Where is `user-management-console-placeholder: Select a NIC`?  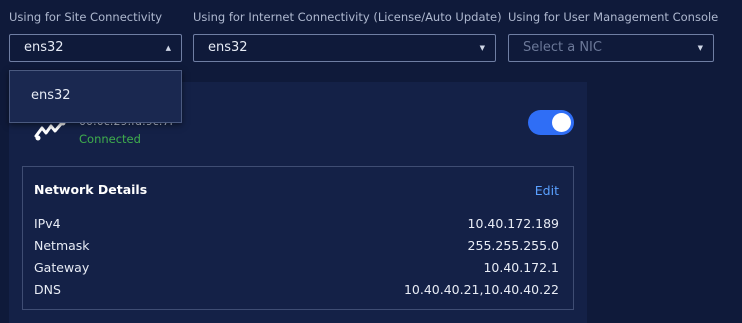 user-management-console-placeholder: Select a NIC is located at coordinates (562, 47).